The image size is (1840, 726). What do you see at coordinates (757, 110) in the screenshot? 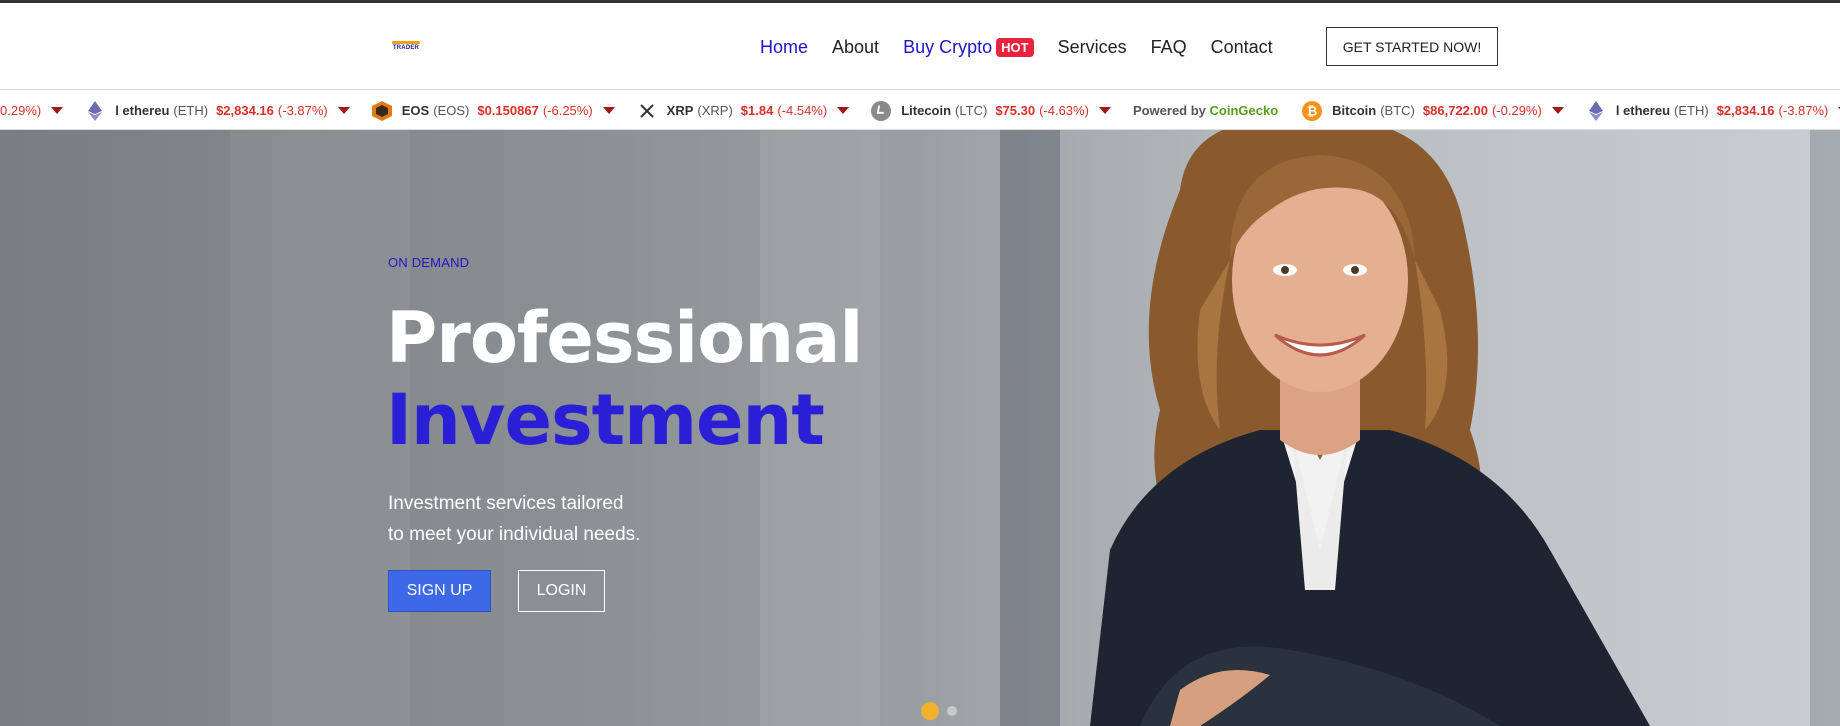
I see `coin-price: $1.84` at bounding box center [757, 110].